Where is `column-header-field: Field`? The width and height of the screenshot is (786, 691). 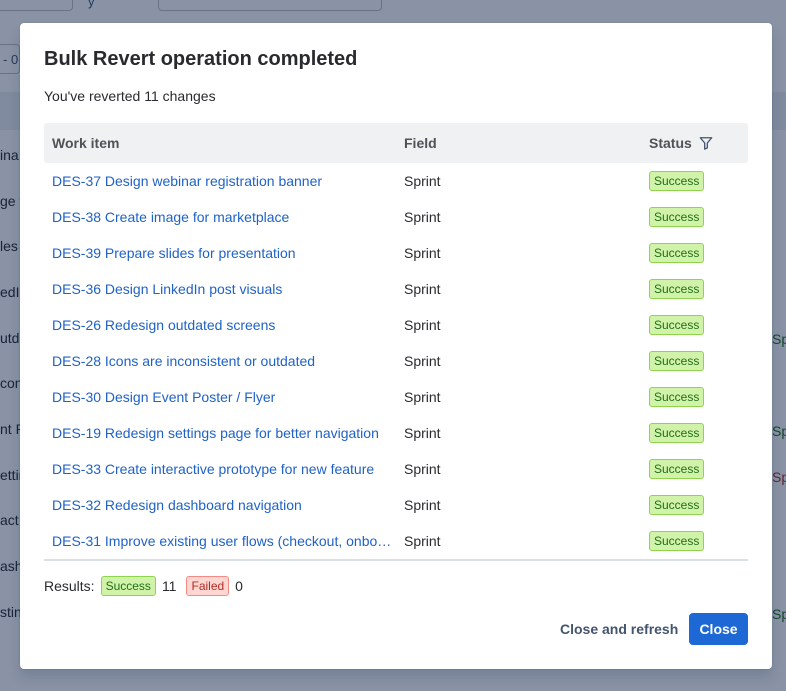 column-header-field: Field is located at coordinates (420, 143).